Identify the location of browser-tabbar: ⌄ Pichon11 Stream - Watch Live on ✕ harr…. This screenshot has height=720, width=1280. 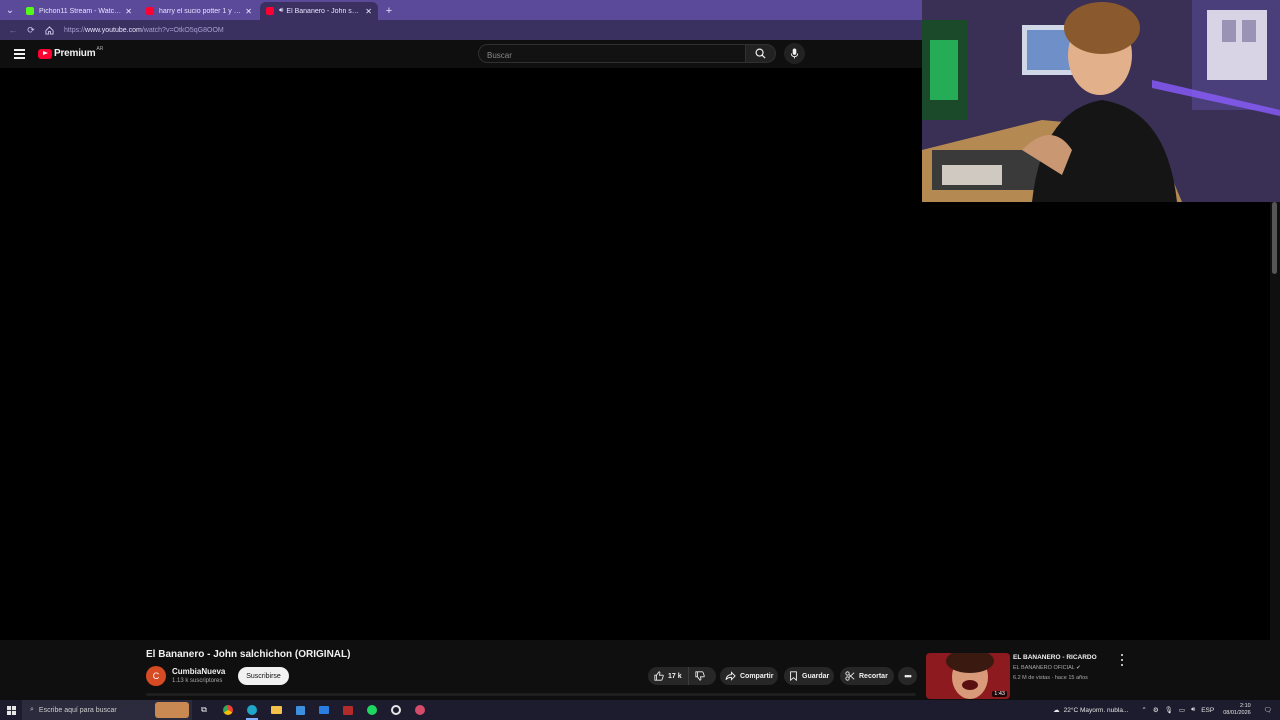
(461, 10).